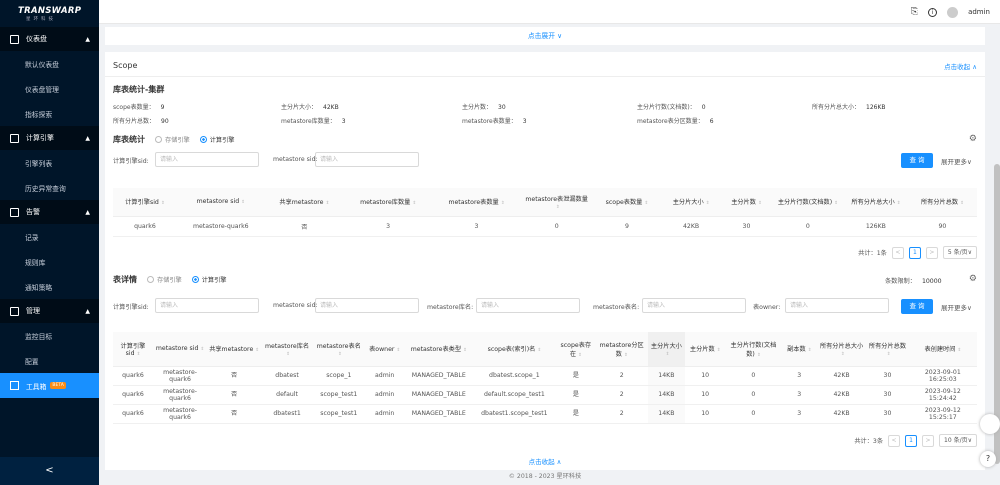  Describe the element at coordinates (545, 461) in the screenshot. I see `collapse-bottom-button: 点击收起 ∧` at that location.